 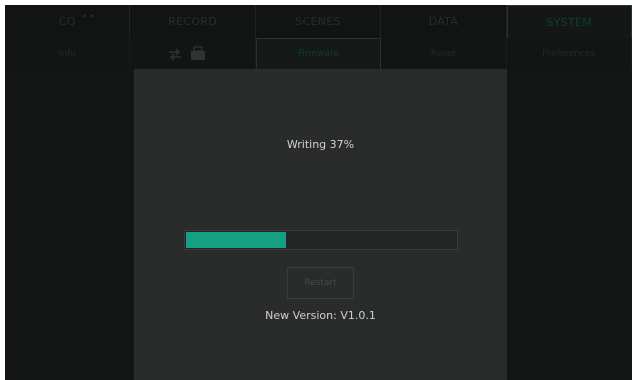 I want to click on tab-label: SYSTEM, so click(x=569, y=22).